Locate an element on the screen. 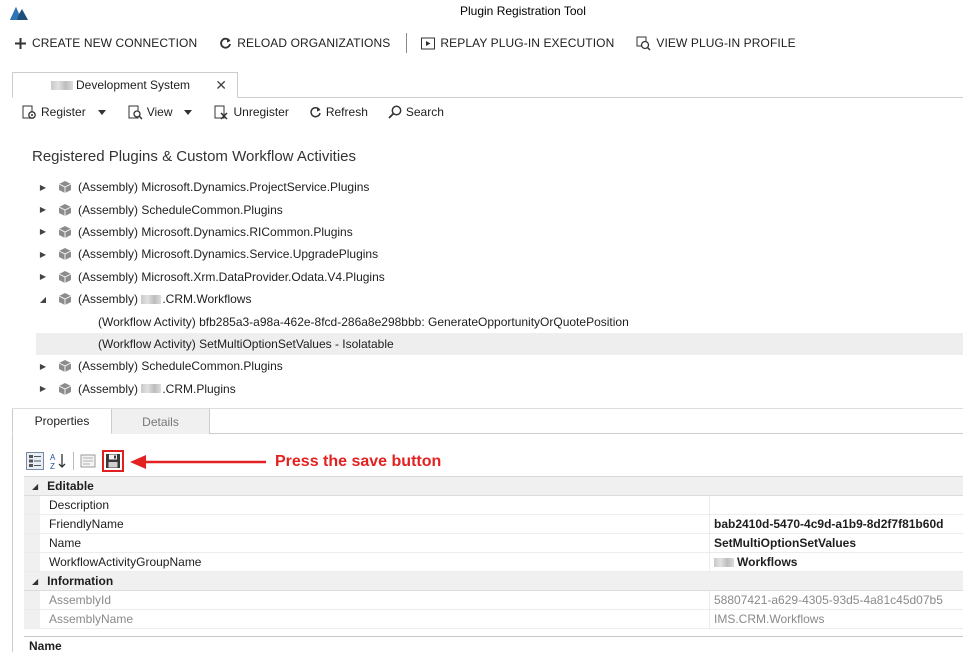 Image resolution: width=963 pixels, height=652 pixels. alphabetical-button: AZ is located at coordinates (58, 461).